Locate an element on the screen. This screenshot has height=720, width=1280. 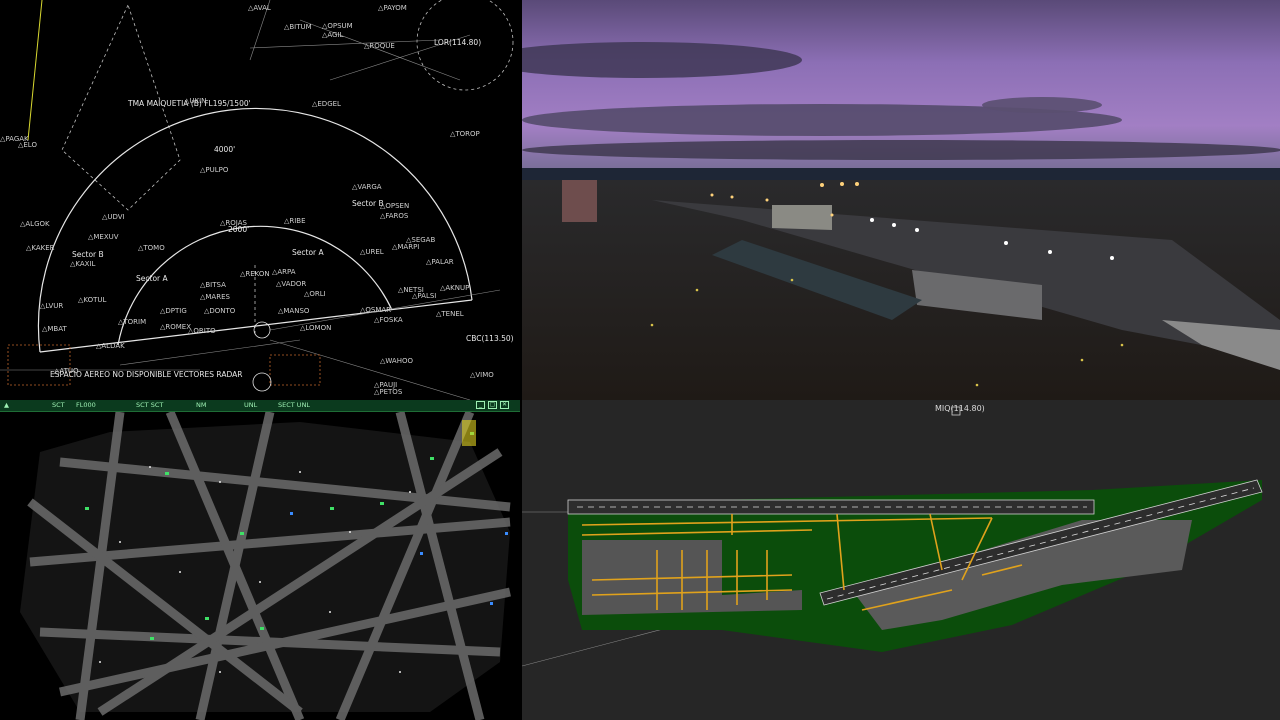
waypoint-label: △KAKER is located at coordinates (40, 248).